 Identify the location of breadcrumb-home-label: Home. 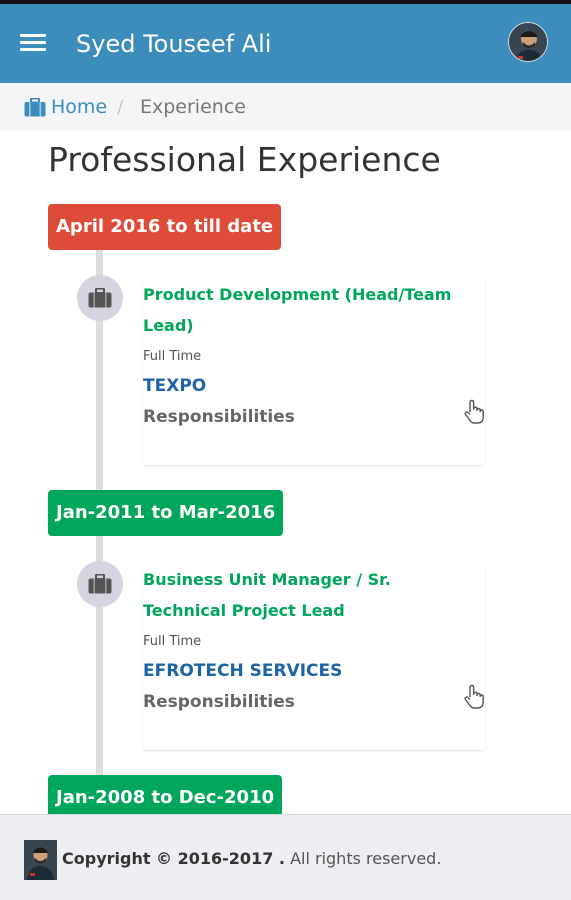
(79, 107).